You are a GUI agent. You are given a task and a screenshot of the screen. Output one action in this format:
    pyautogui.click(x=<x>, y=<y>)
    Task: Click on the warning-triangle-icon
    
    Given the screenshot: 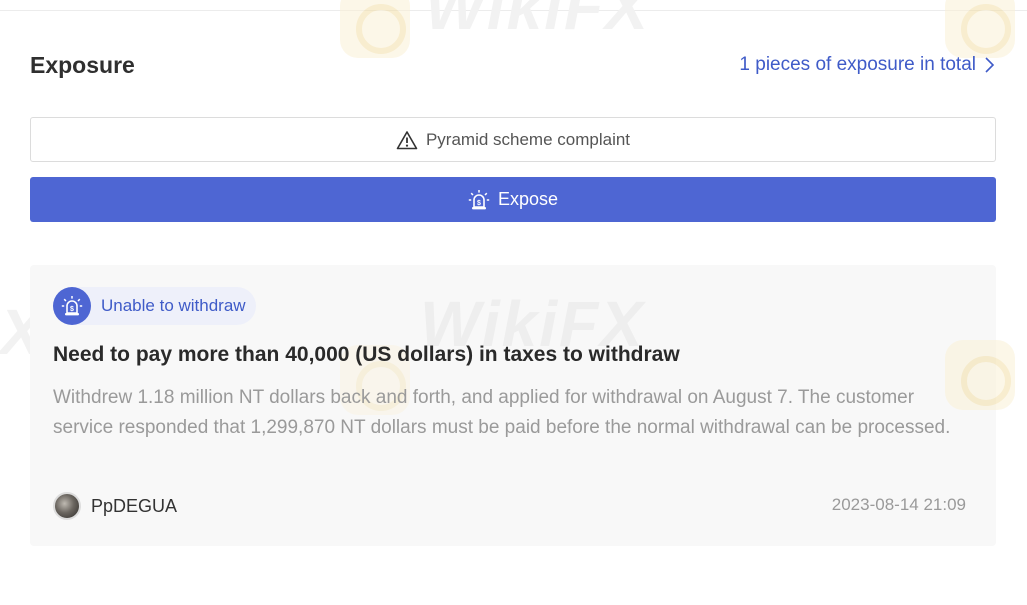 What is the action you would take?
    pyautogui.click(x=407, y=139)
    